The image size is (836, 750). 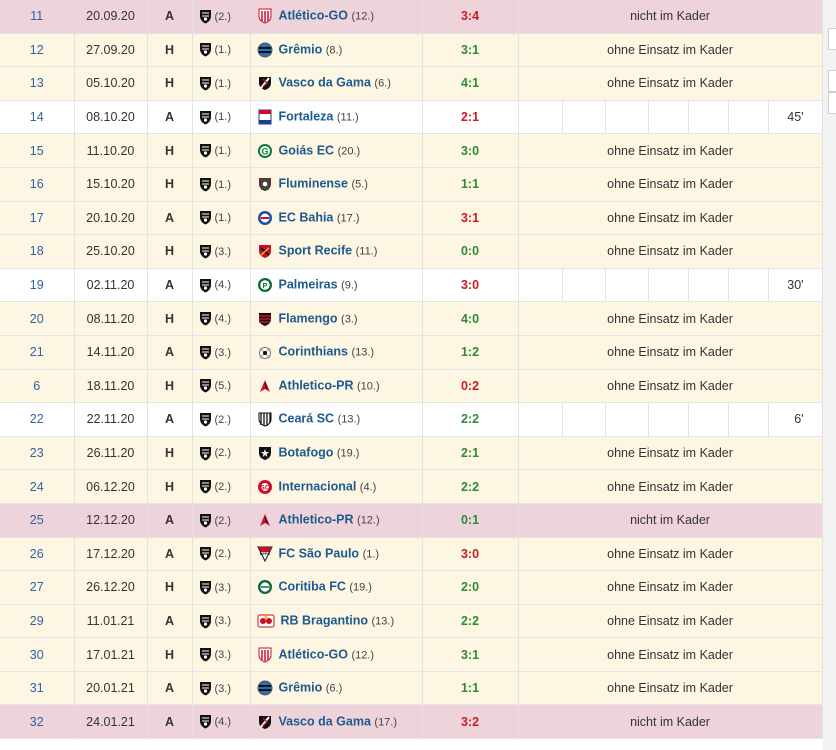 I want to click on spieltag-link: 15, so click(x=37, y=150).